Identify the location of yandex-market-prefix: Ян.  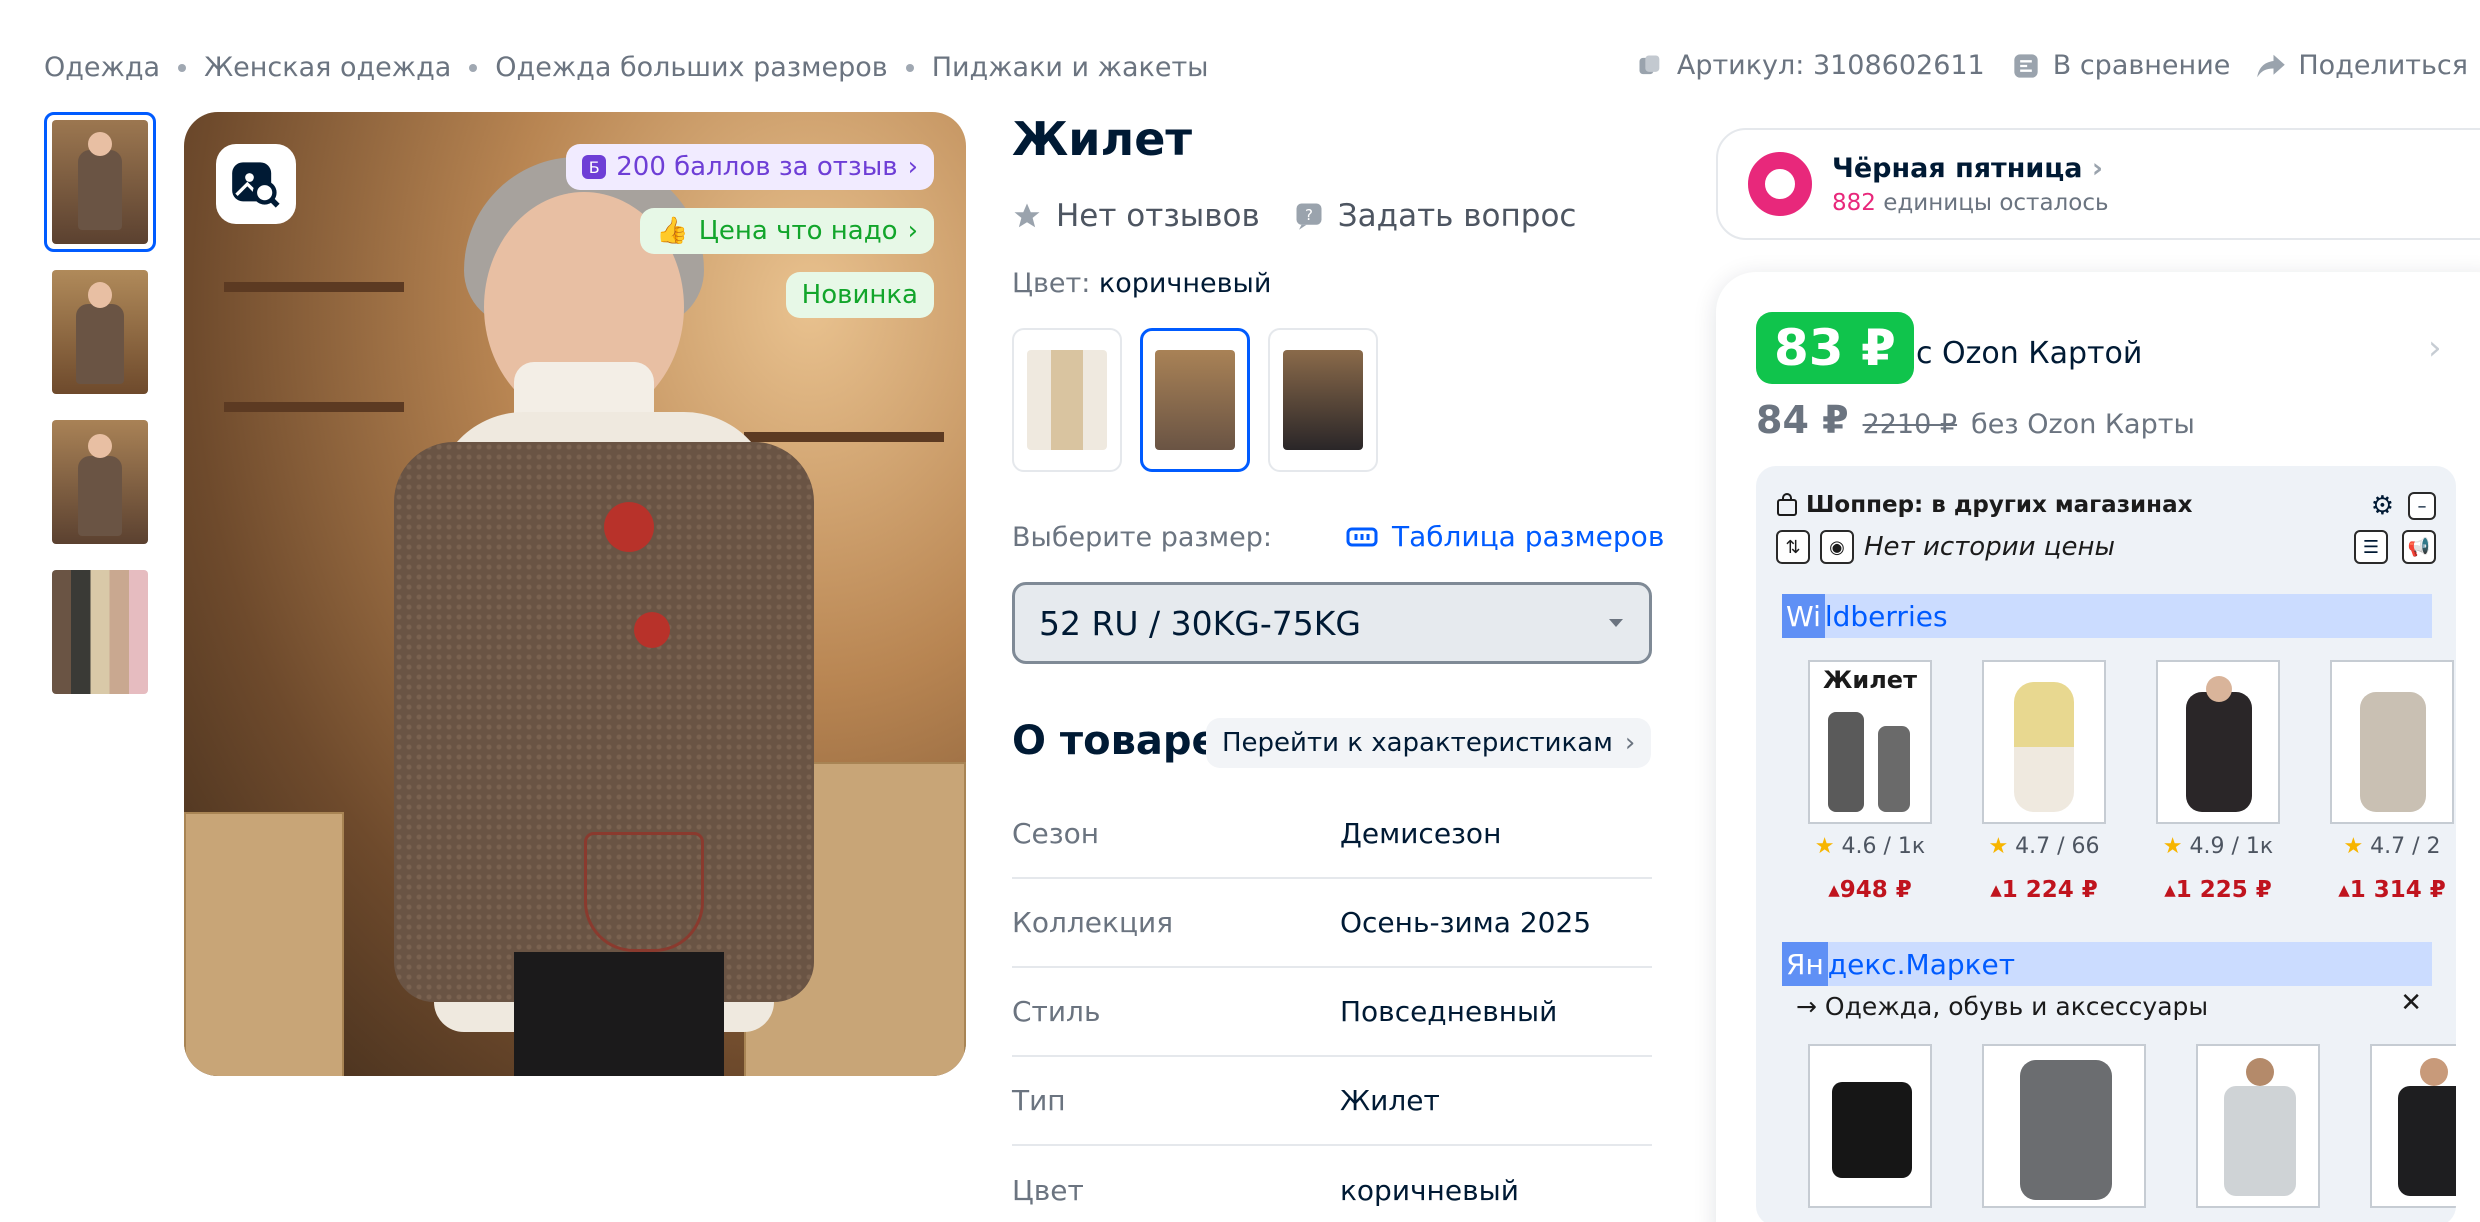
(1805, 964).